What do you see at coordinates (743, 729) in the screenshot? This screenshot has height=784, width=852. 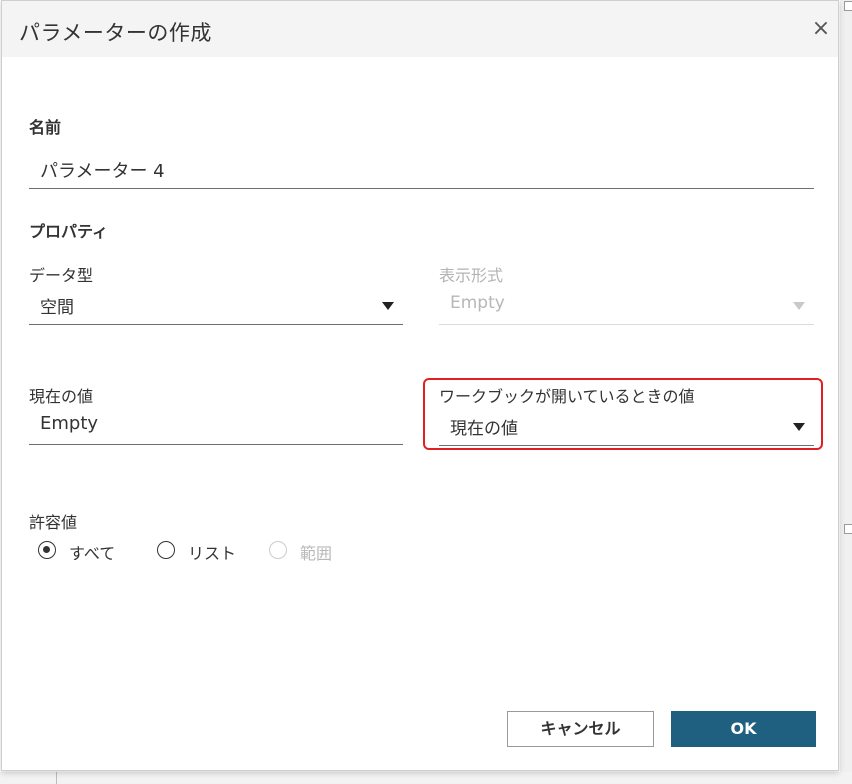 I see `ok-button: OK` at bounding box center [743, 729].